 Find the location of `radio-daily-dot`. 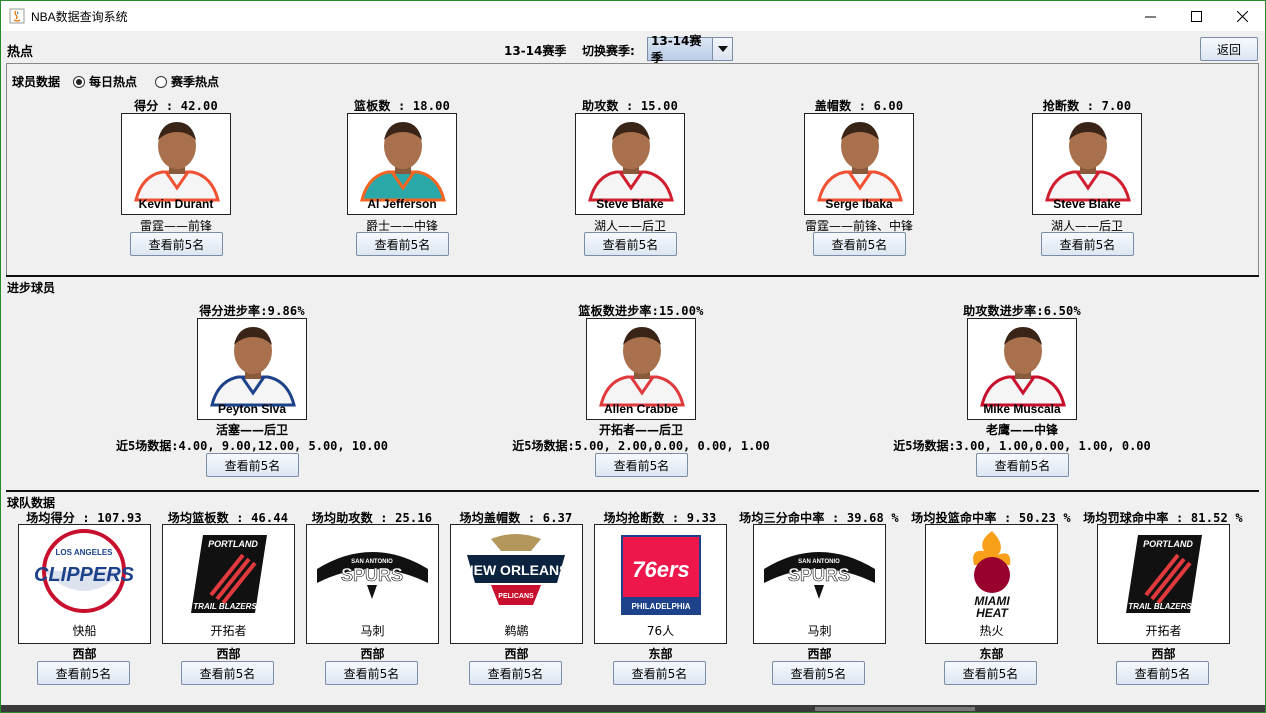

radio-daily-dot is located at coordinates (79, 81).